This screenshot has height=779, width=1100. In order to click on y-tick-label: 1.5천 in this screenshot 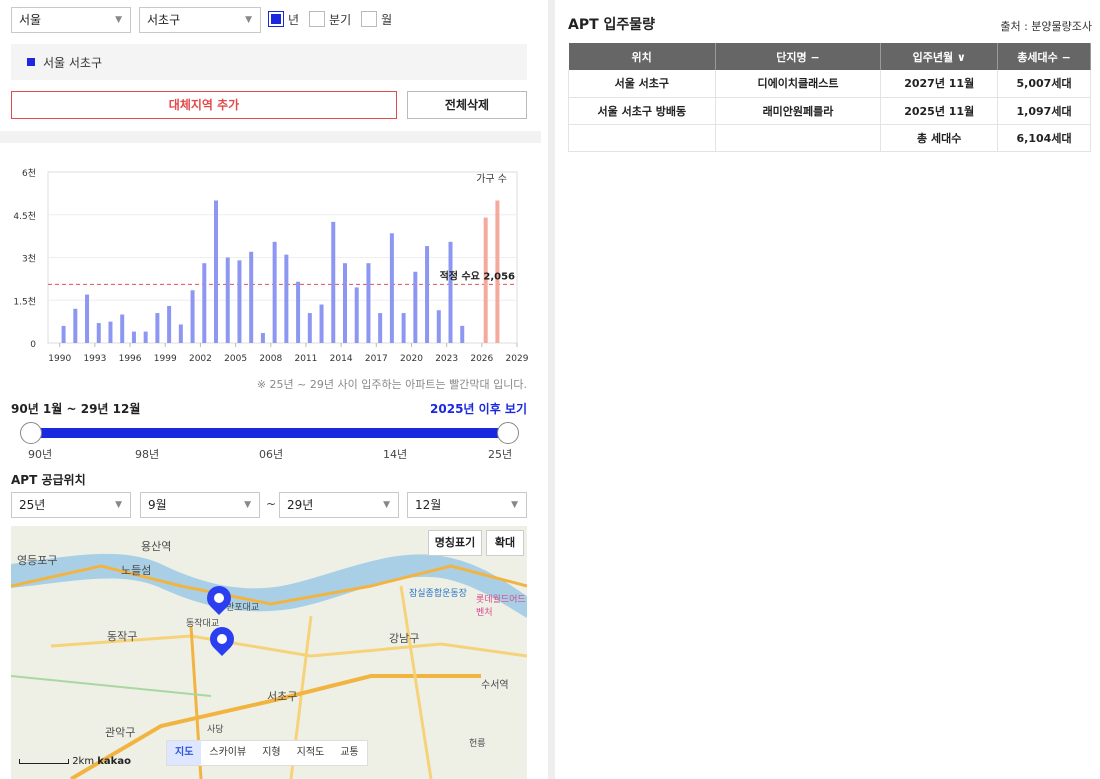, I will do `click(24, 301)`.